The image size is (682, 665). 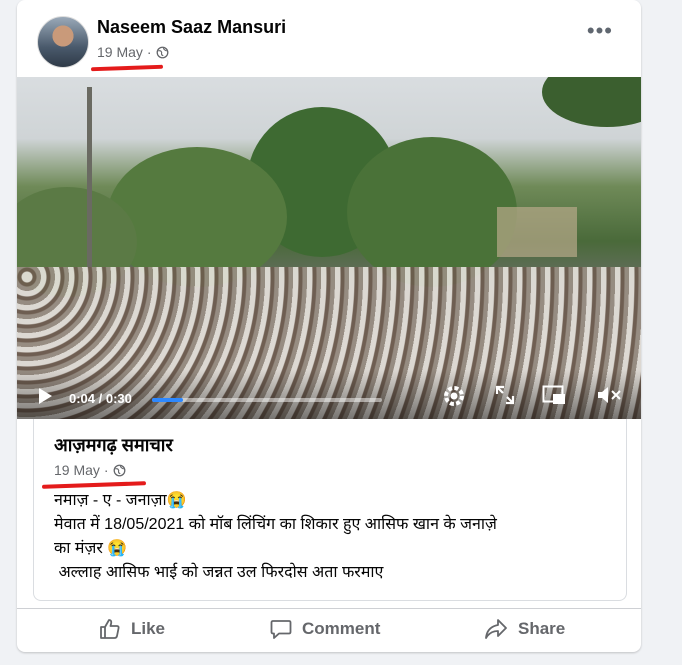 I want to click on comment-label: Comment, so click(x=341, y=628).